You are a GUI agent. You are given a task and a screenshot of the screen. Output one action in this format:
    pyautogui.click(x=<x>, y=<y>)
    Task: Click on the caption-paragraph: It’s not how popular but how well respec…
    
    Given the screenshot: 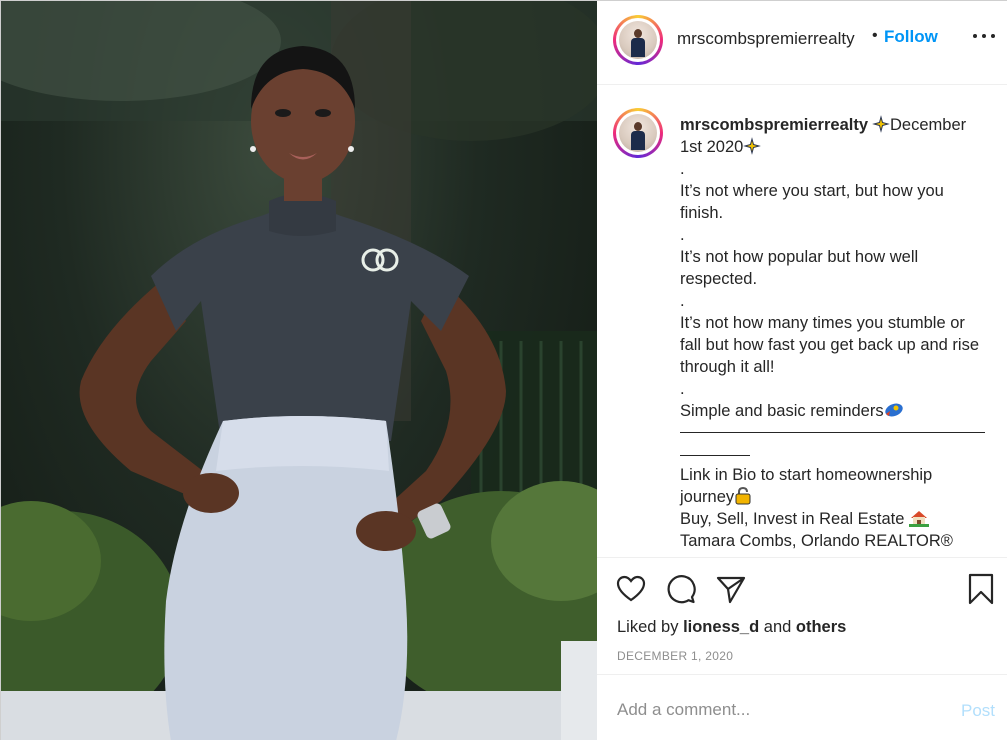 What is the action you would take?
    pyautogui.click(x=799, y=268)
    